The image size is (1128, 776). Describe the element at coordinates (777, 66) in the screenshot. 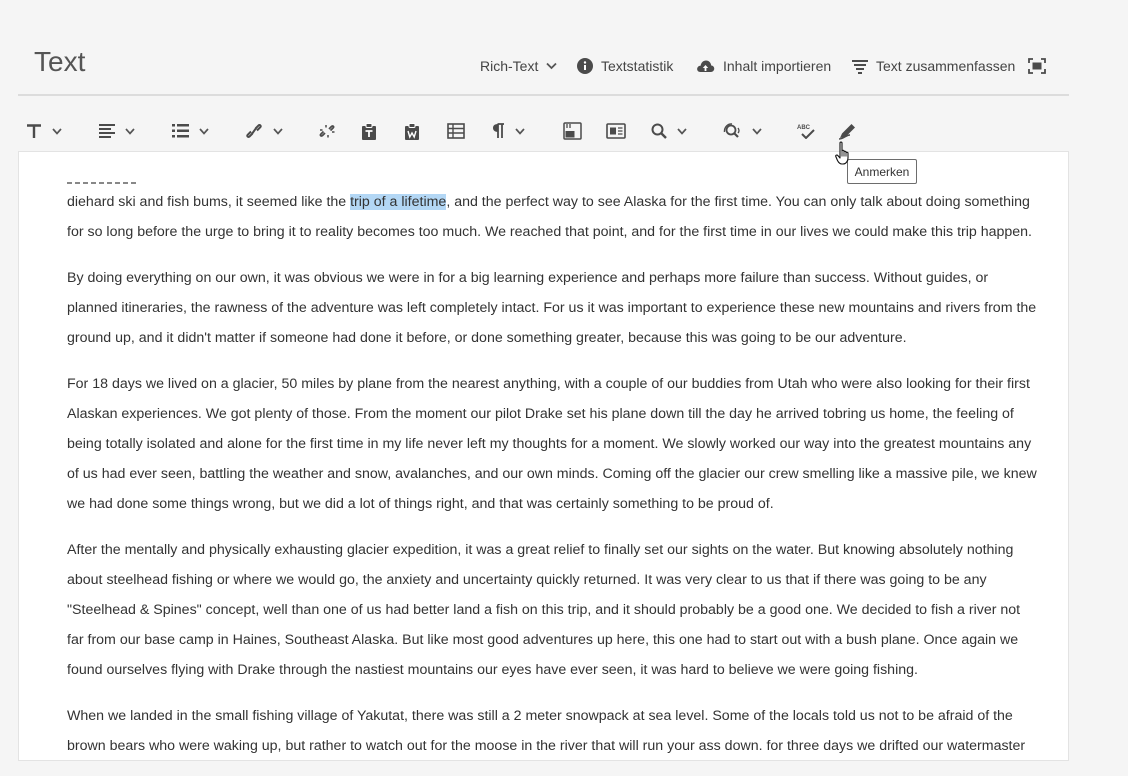

I see `import-content-label: Inhalt importieren` at that location.